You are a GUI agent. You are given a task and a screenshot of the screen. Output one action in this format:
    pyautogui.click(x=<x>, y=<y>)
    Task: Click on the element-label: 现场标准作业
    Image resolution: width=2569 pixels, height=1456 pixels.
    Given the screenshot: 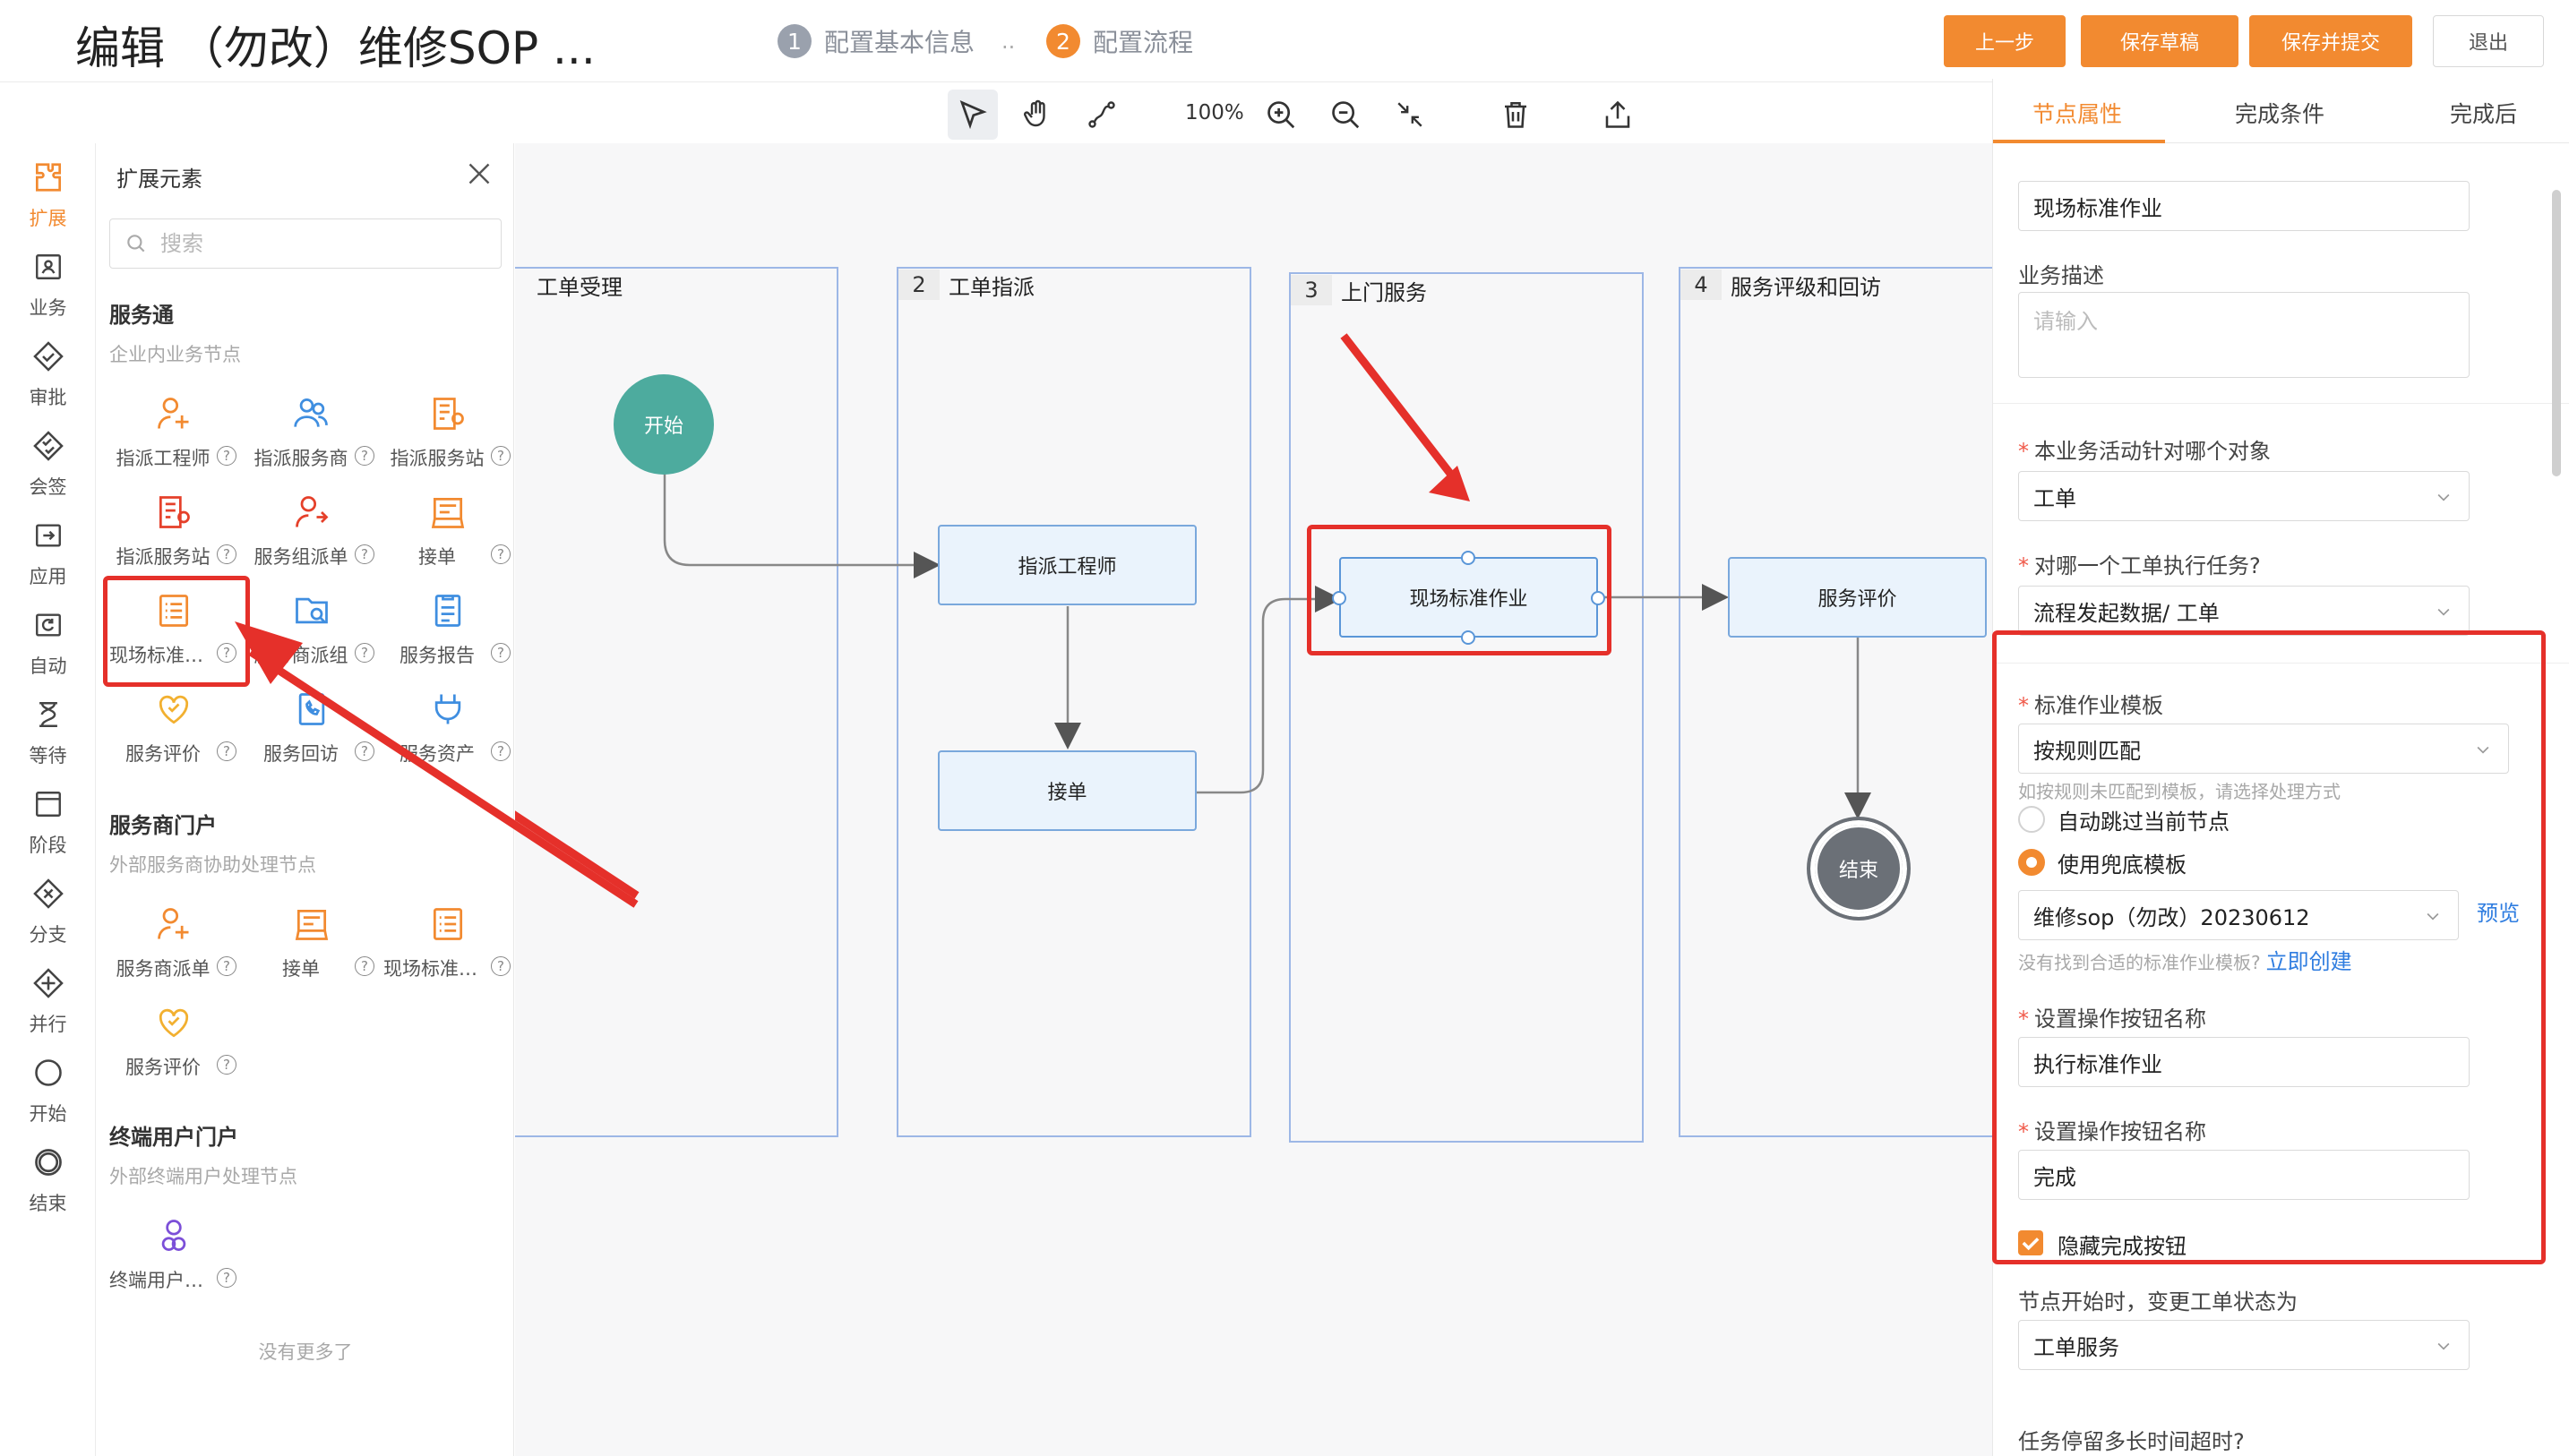 What is the action you would take?
    pyautogui.click(x=437, y=969)
    